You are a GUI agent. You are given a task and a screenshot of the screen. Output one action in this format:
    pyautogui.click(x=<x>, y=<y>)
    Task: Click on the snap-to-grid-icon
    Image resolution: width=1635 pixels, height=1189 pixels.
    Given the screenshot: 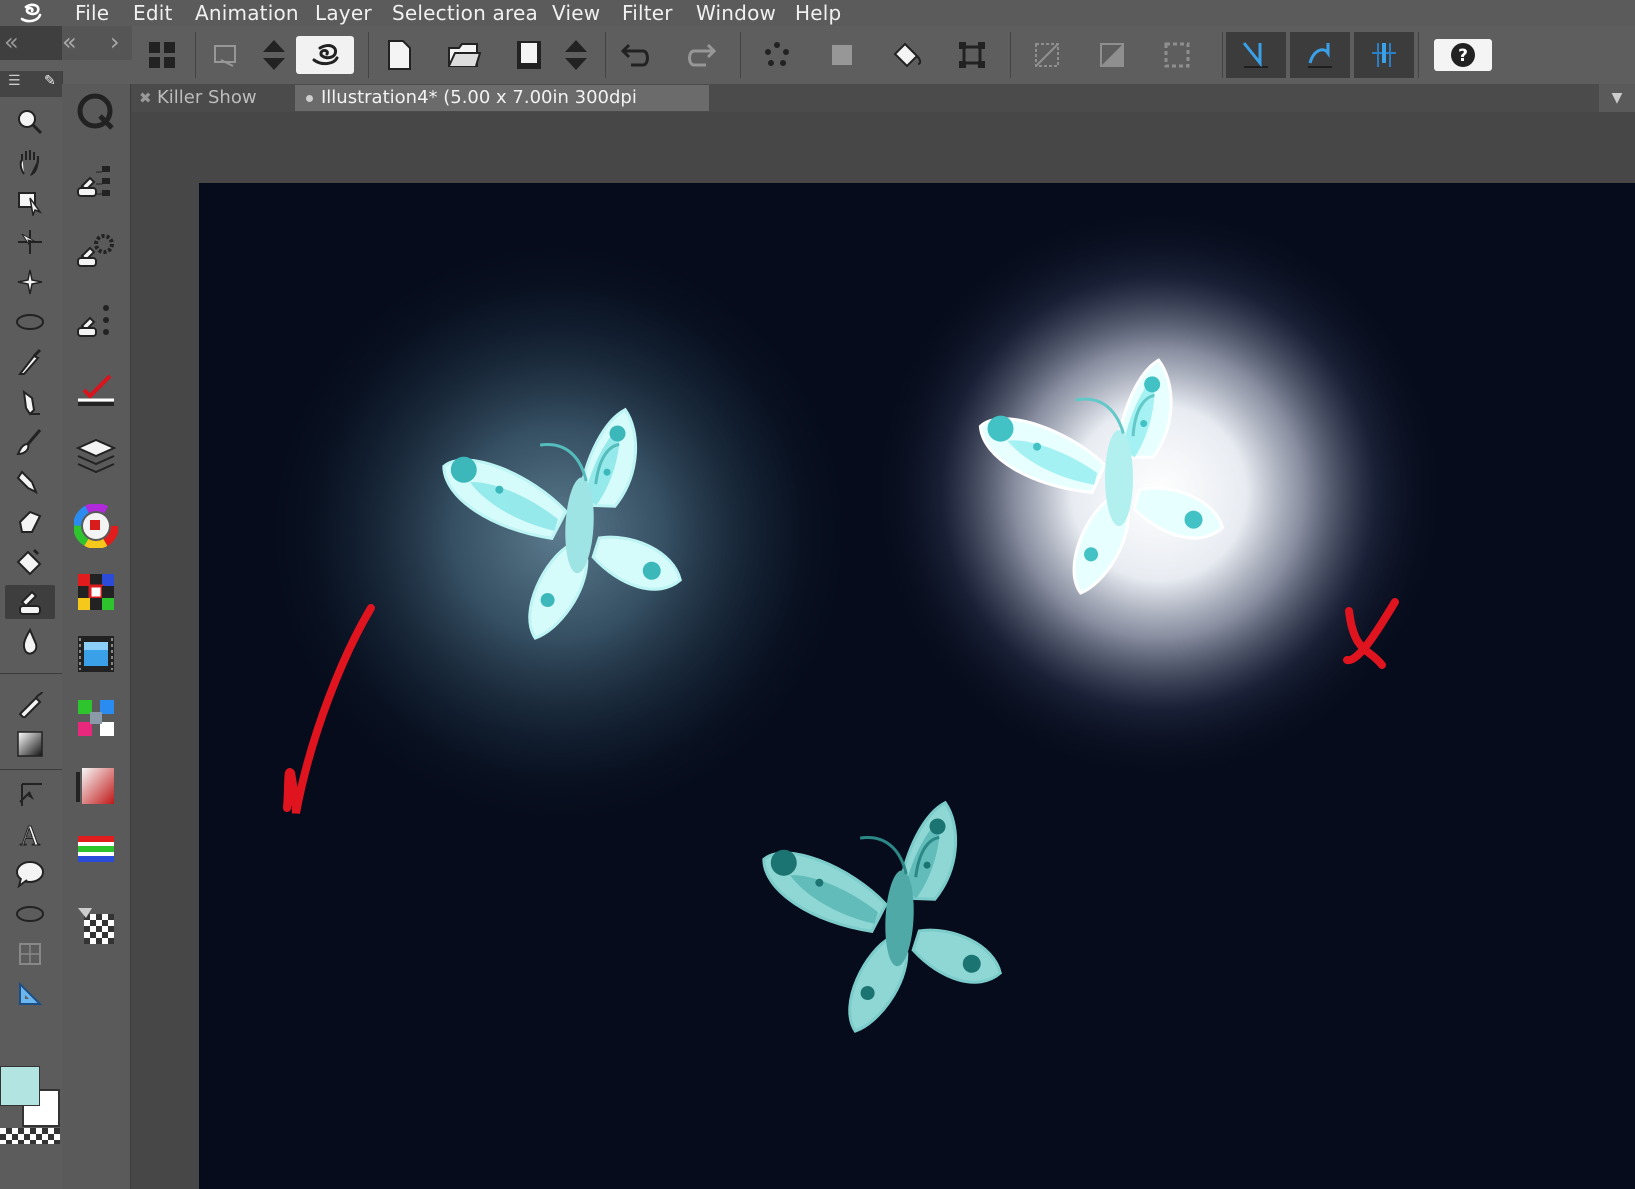 What is the action you would take?
    pyautogui.click(x=1384, y=55)
    